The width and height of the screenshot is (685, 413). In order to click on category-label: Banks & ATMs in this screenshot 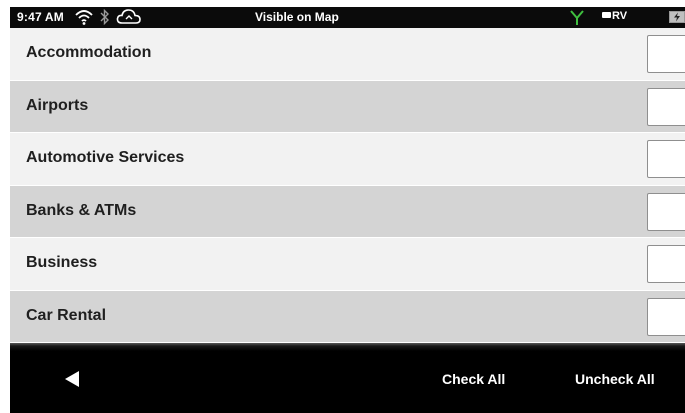, I will do `click(81, 210)`.